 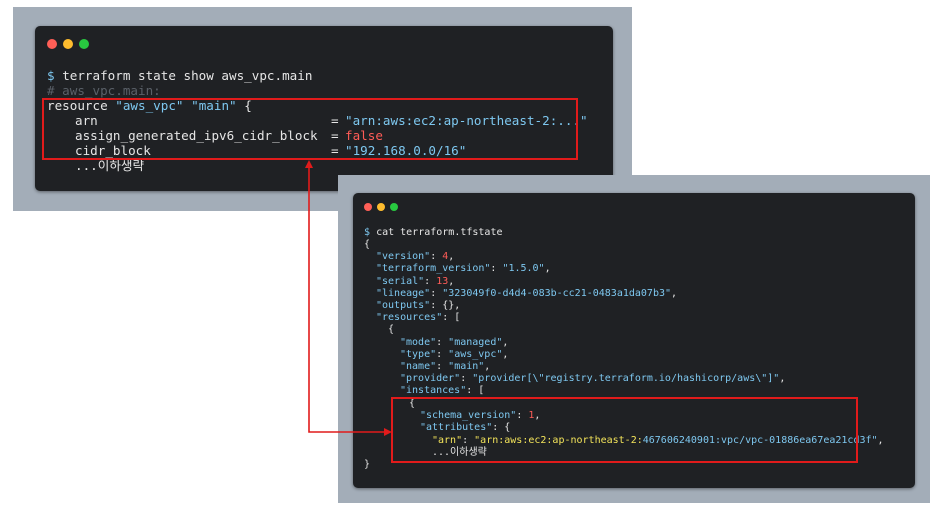 I want to click on connector-line, so click(x=348, y=299).